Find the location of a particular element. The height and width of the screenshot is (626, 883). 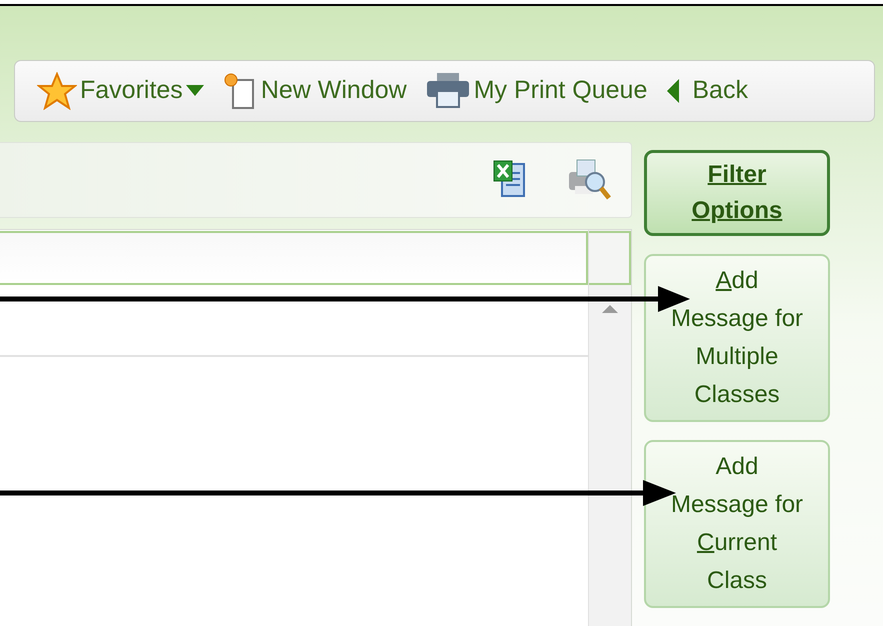

add-message-button: Add Message for Current Class is located at coordinates (737, 524).